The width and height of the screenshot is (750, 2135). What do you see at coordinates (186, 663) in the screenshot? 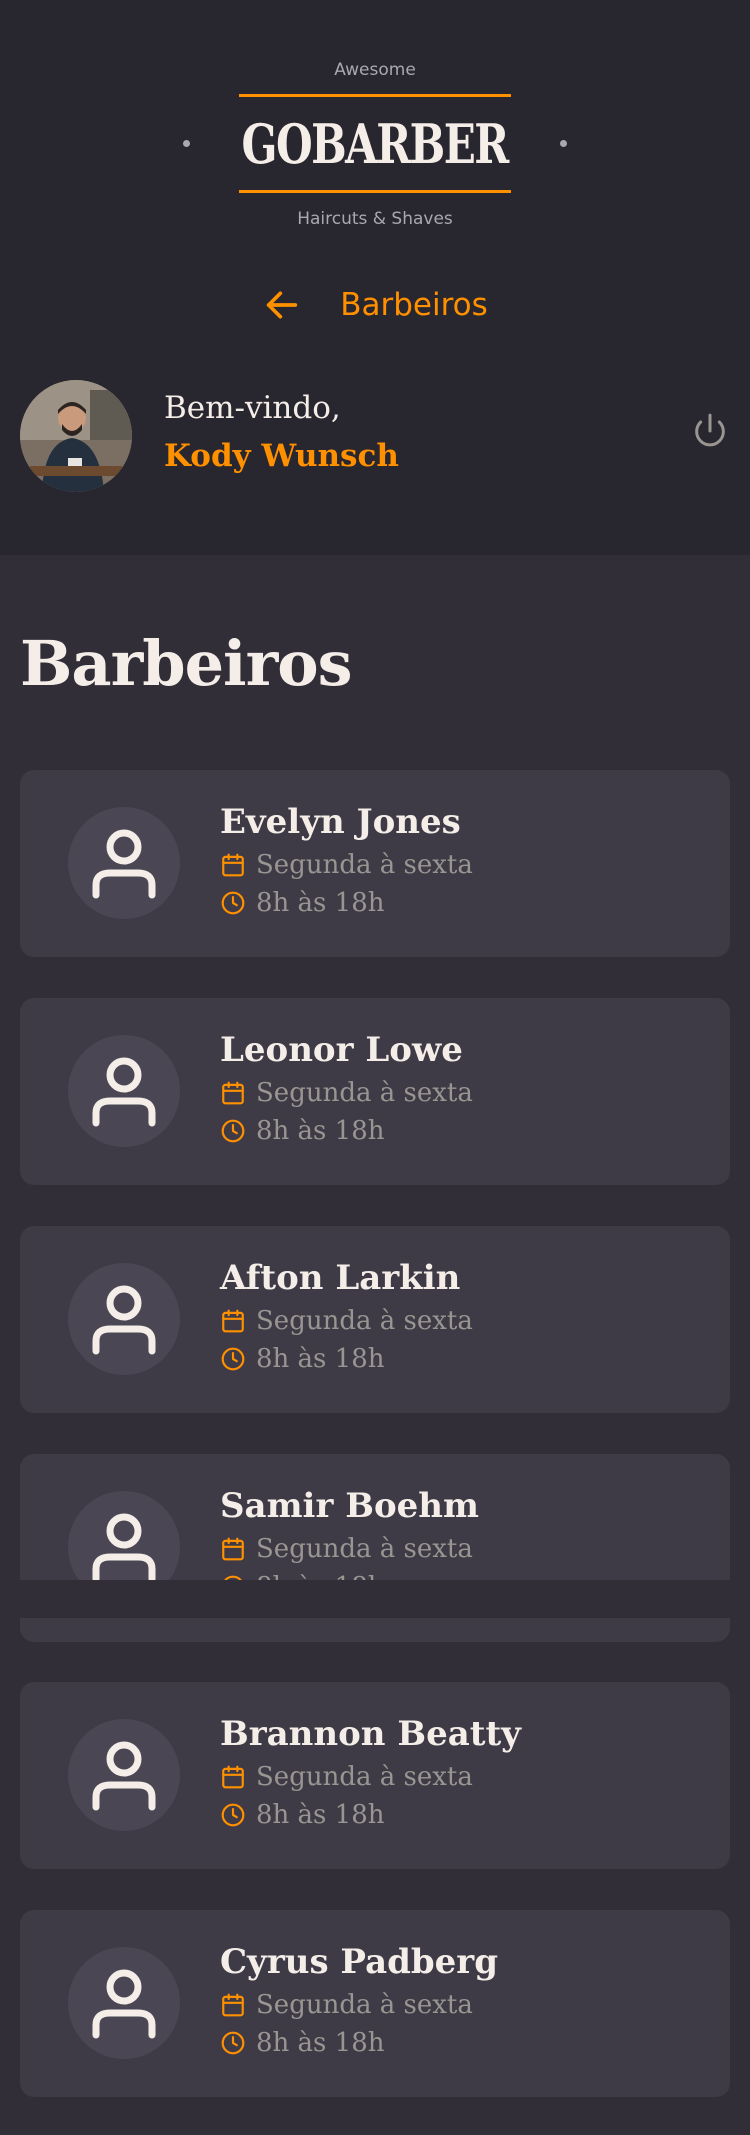
I see `section-title: Barbeiros` at bounding box center [186, 663].